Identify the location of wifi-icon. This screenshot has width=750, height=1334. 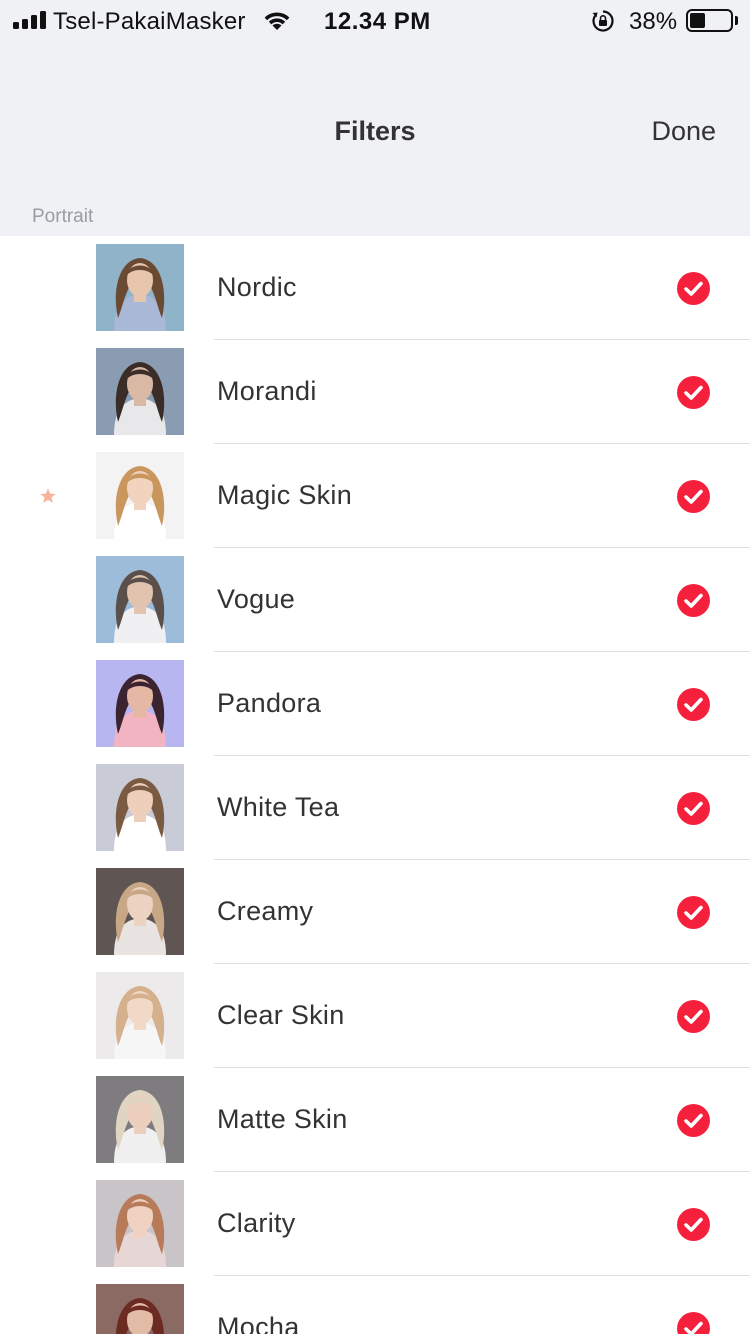
(277, 22).